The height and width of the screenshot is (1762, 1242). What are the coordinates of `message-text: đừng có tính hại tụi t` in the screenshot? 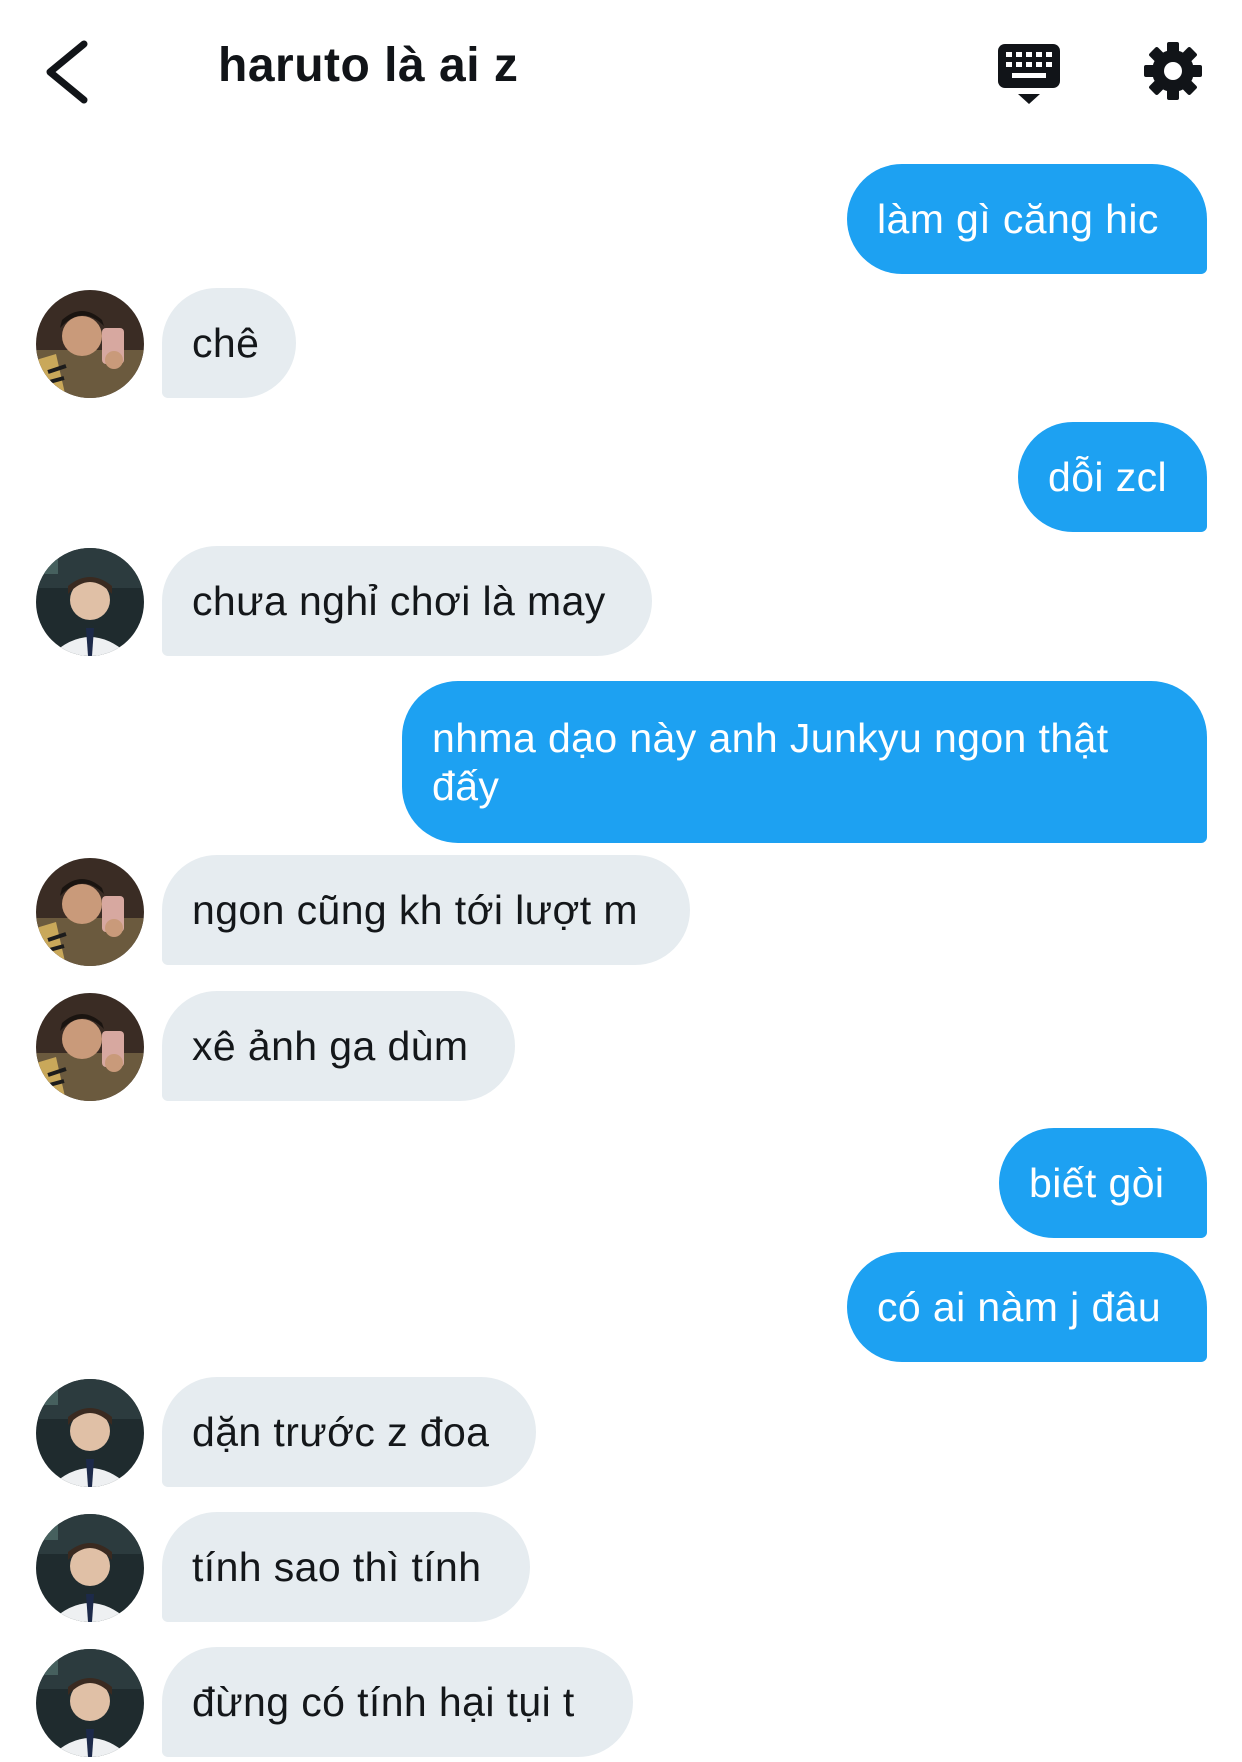 It's located at (383, 1702).